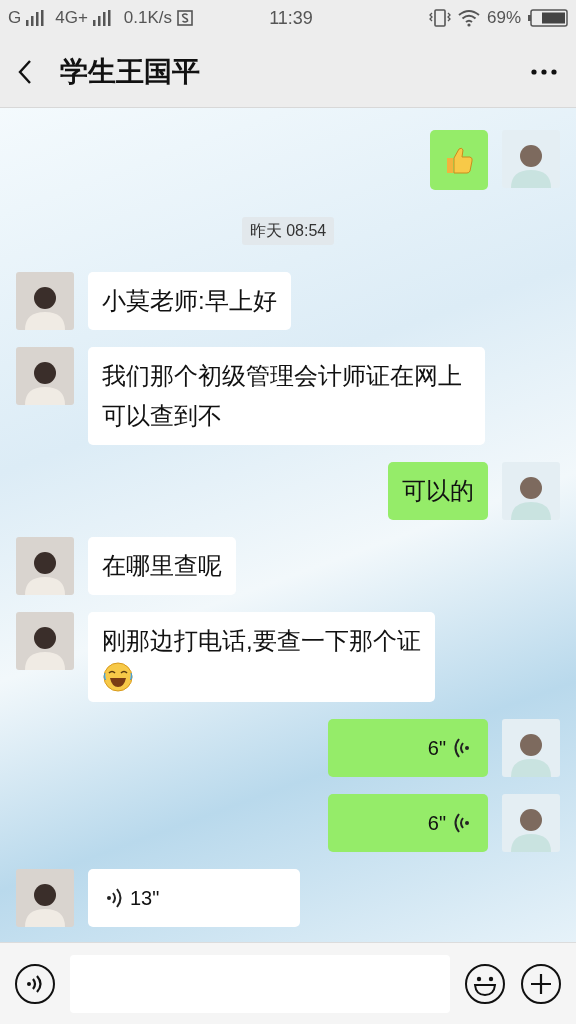 Image resolution: width=576 pixels, height=1024 pixels. Describe the element at coordinates (15, 18) in the screenshot. I see `network-type-label: G` at that location.